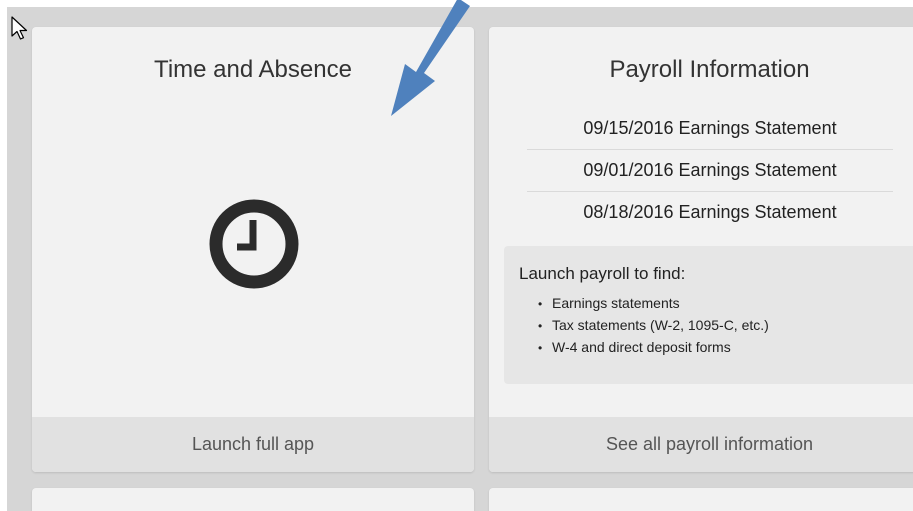 This screenshot has width=913, height=511. Describe the element at coordinates (701, 499) in the screenshot. I see `bottom-right-tile` at that location.